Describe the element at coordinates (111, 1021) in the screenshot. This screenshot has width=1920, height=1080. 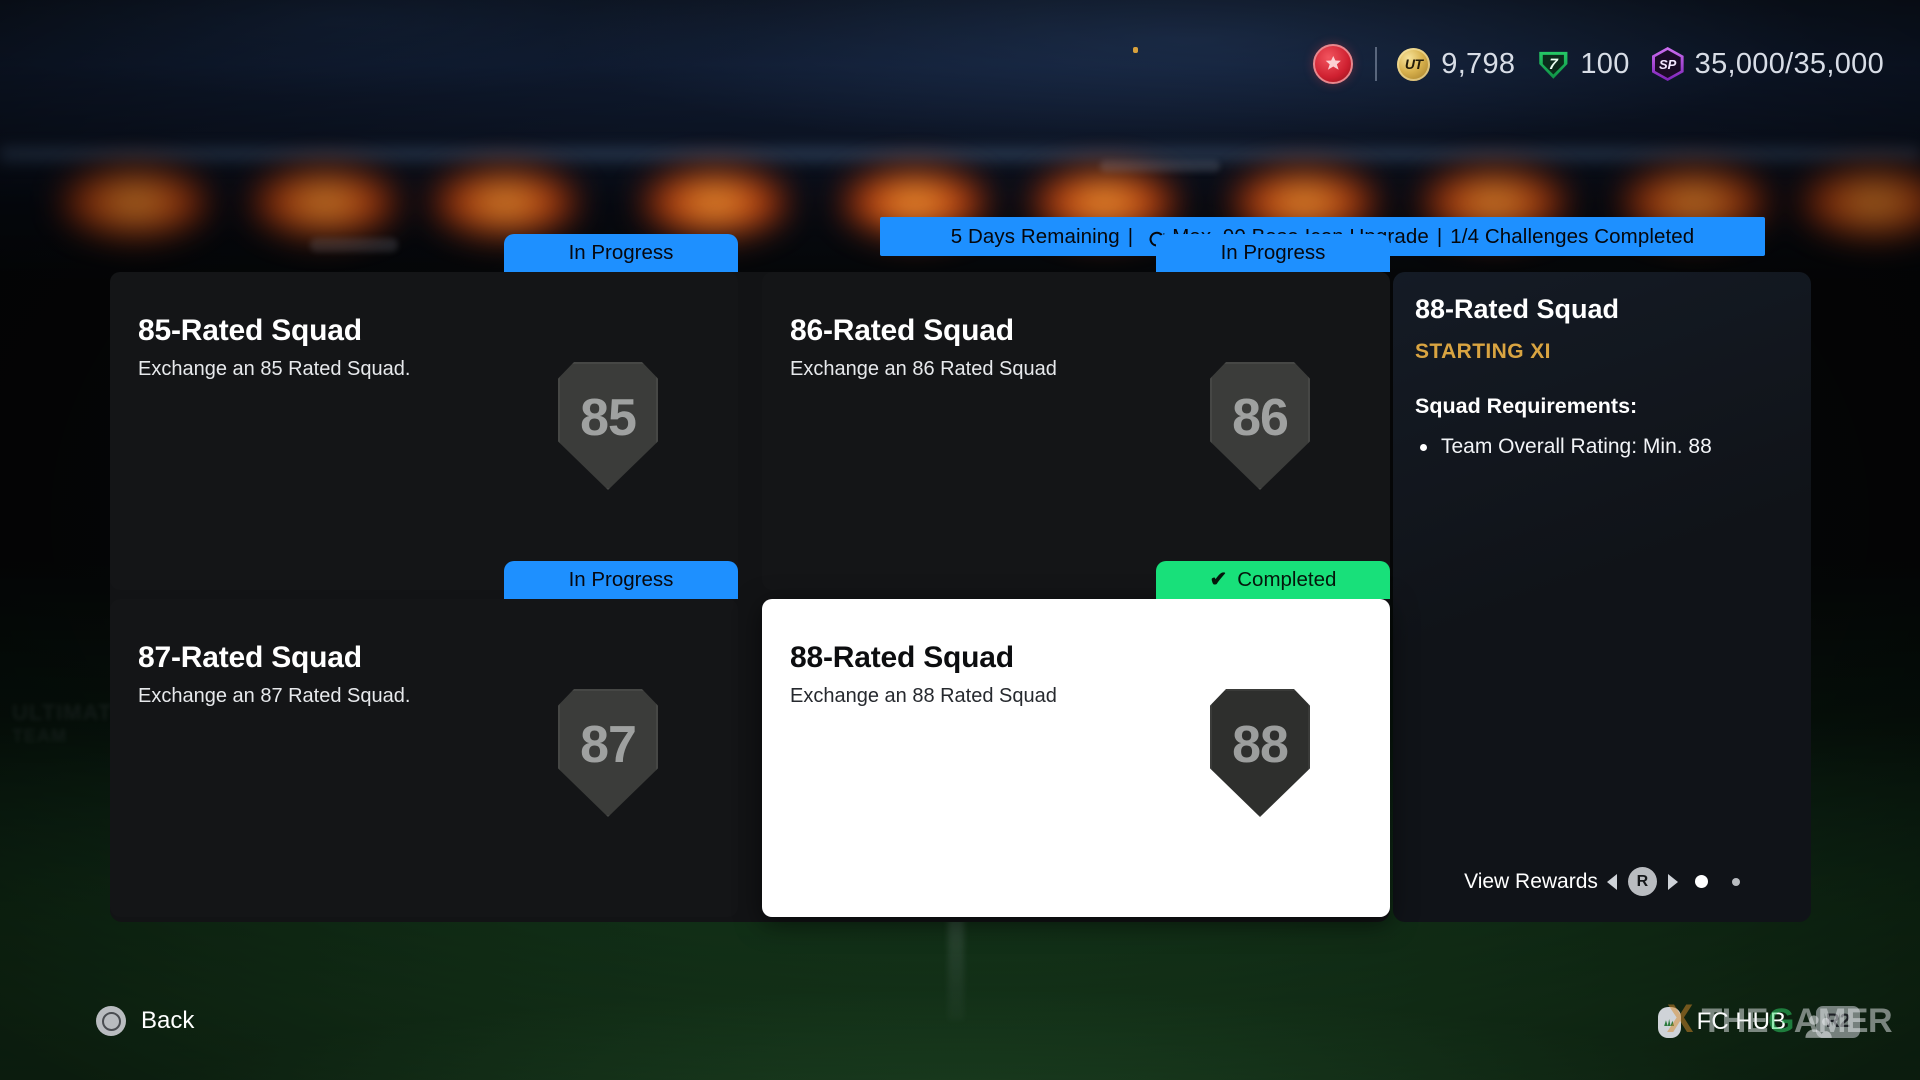
I see `circle-button-icon` at that location.